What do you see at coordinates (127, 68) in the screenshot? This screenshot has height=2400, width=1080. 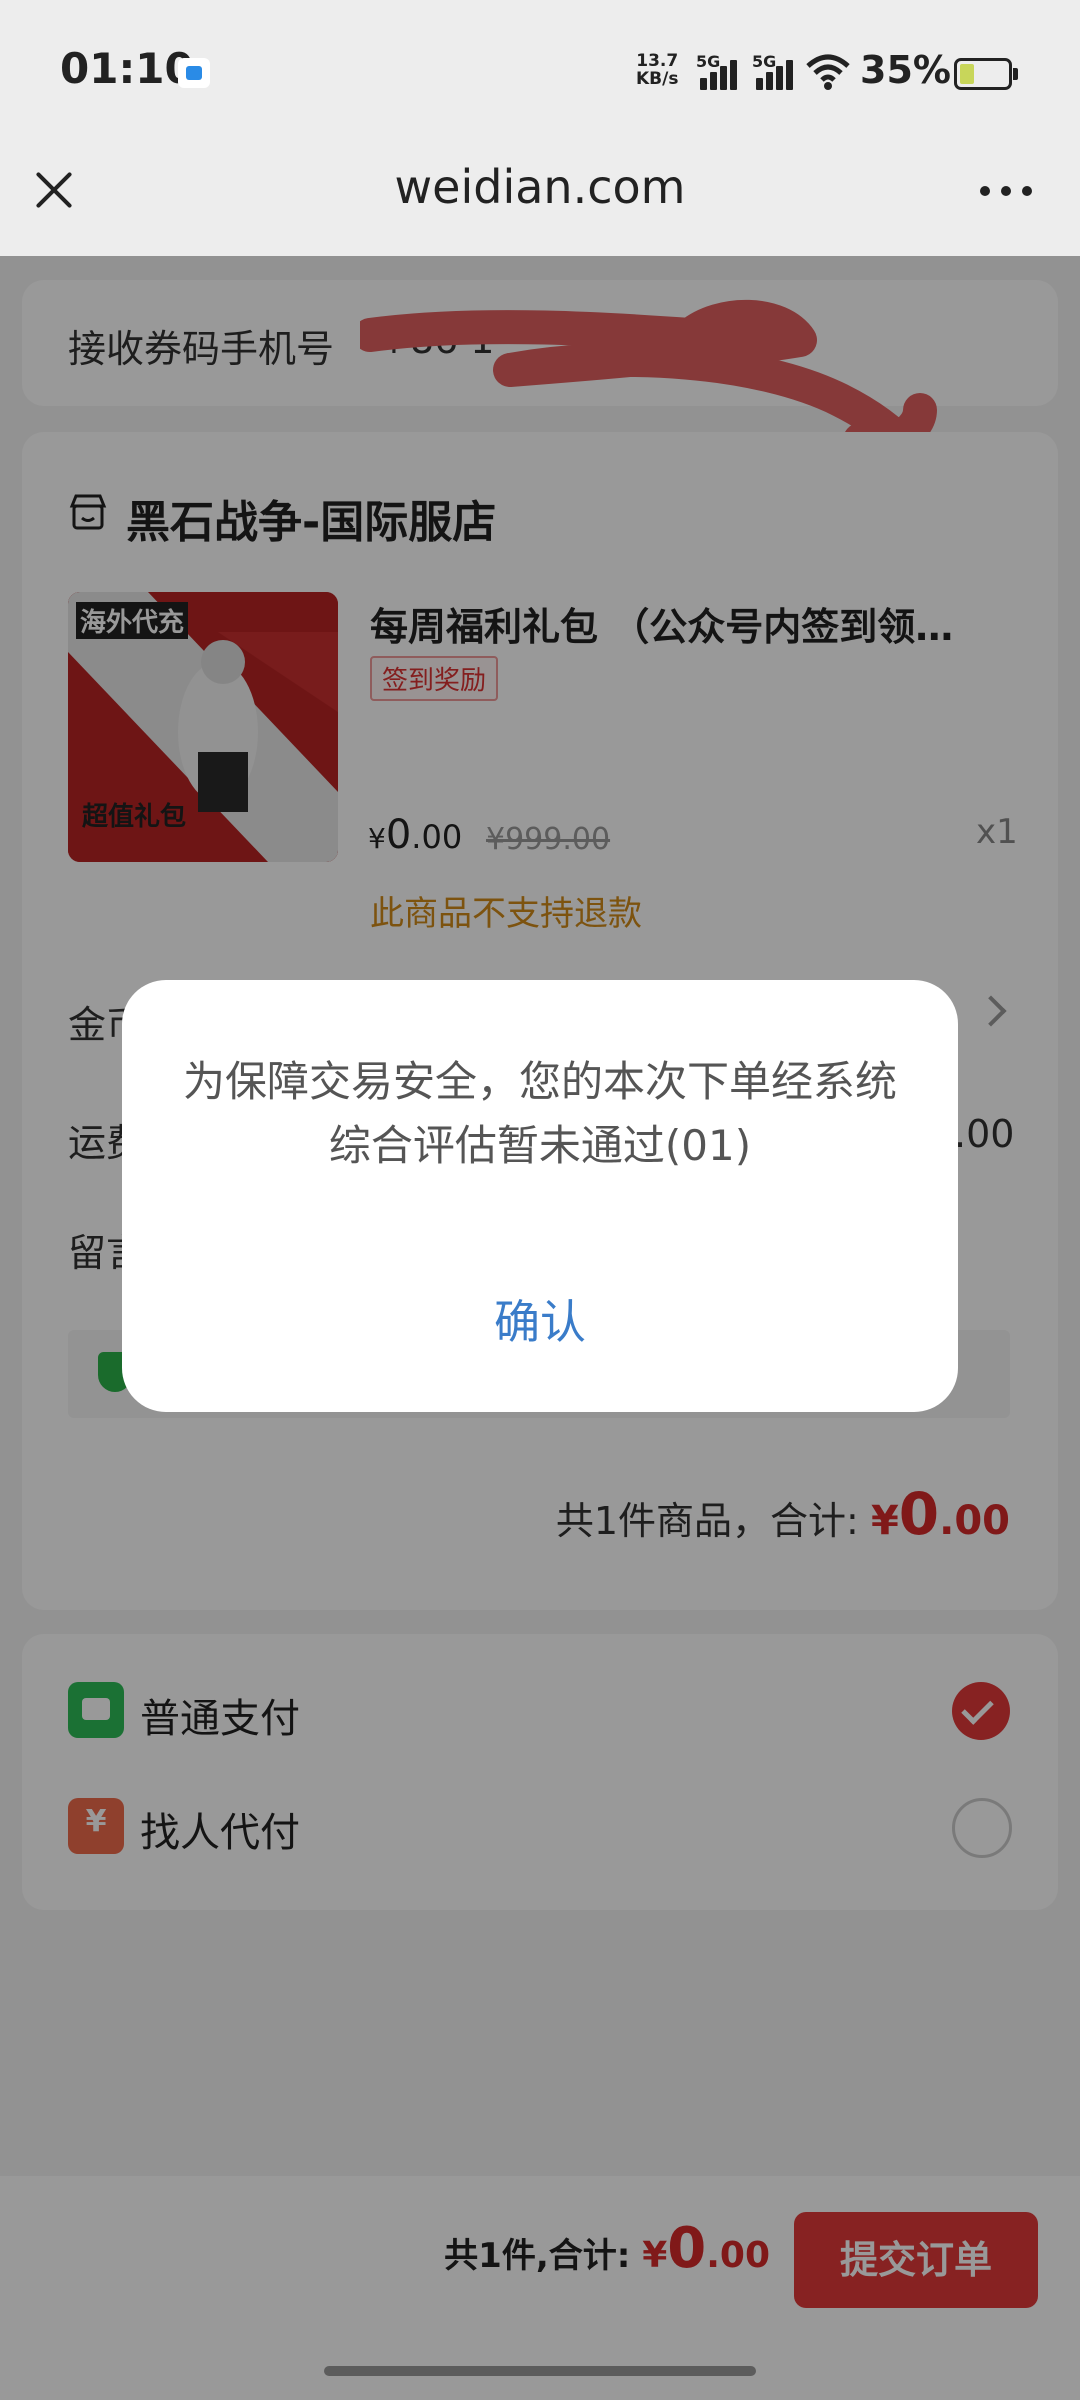 I see `status-time: 01:10` at bounding box center [127, 68].